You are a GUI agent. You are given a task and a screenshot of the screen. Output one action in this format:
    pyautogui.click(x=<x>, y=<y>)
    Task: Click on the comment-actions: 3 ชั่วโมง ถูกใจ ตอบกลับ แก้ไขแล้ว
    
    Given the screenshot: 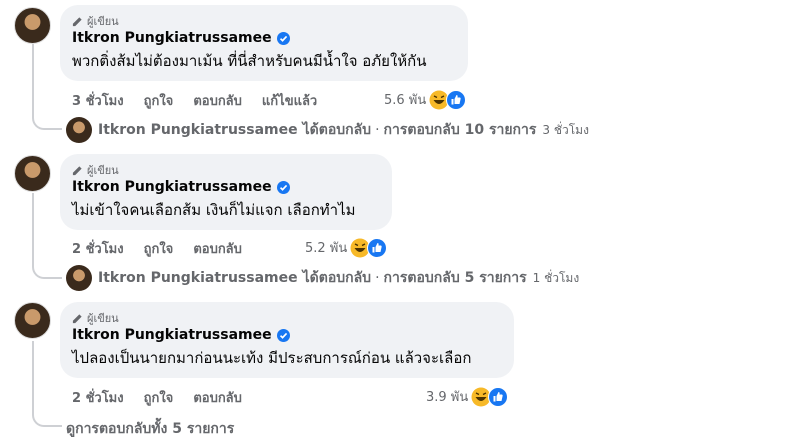 What is the action you would take?
    pyautogui.click(x=204, y=100)
    